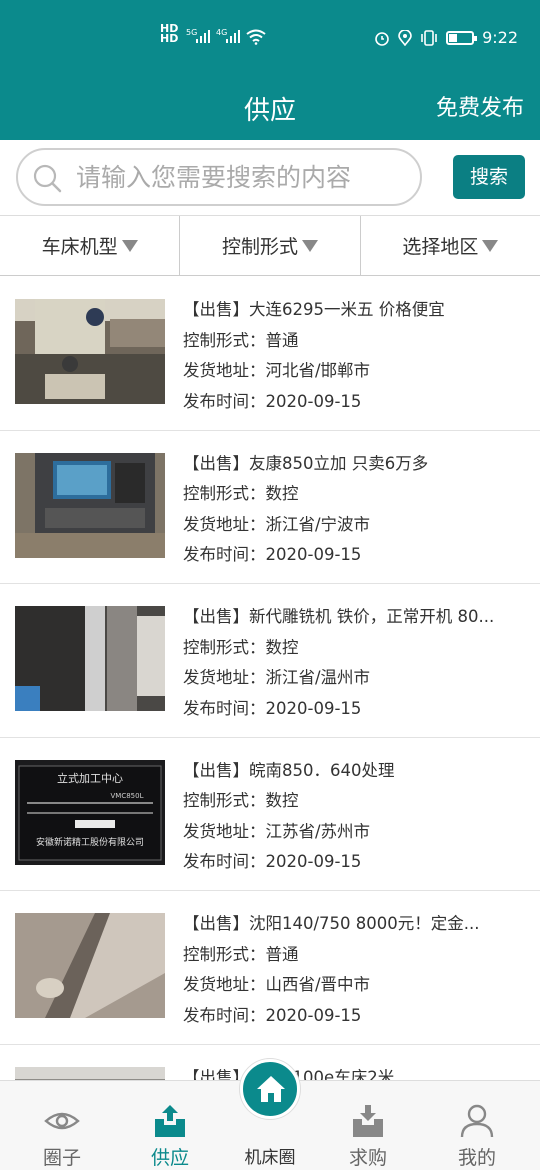 This screenshot has height=1171, width=540. What do you see at coordinates (203, 36) in the screenshot?
I see `signal-bars-icon` at bounding box center [203, 36].